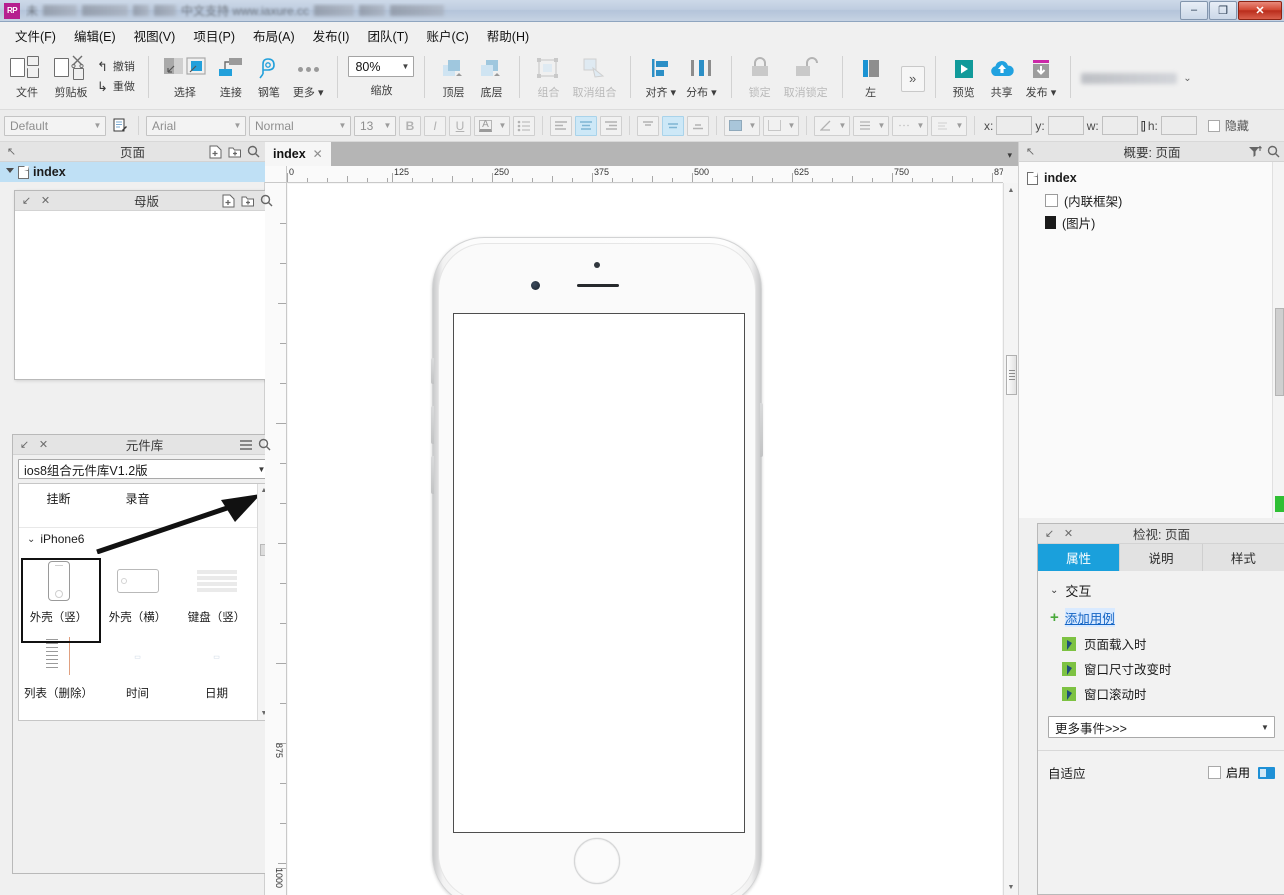 Image resolution: width=1284 pixels, height=895 pixels. Describe the element at coordinates (215, 152) in the screenshot. I see `add-page-icon` at that location.